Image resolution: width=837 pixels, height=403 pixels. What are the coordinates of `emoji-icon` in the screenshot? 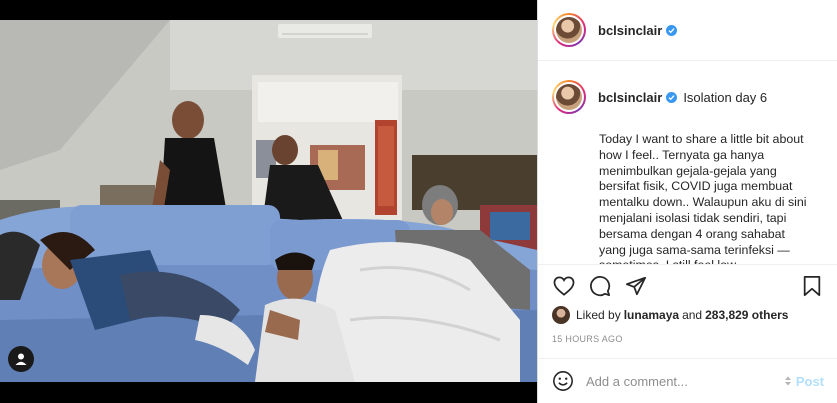 It's located at (563, 381).